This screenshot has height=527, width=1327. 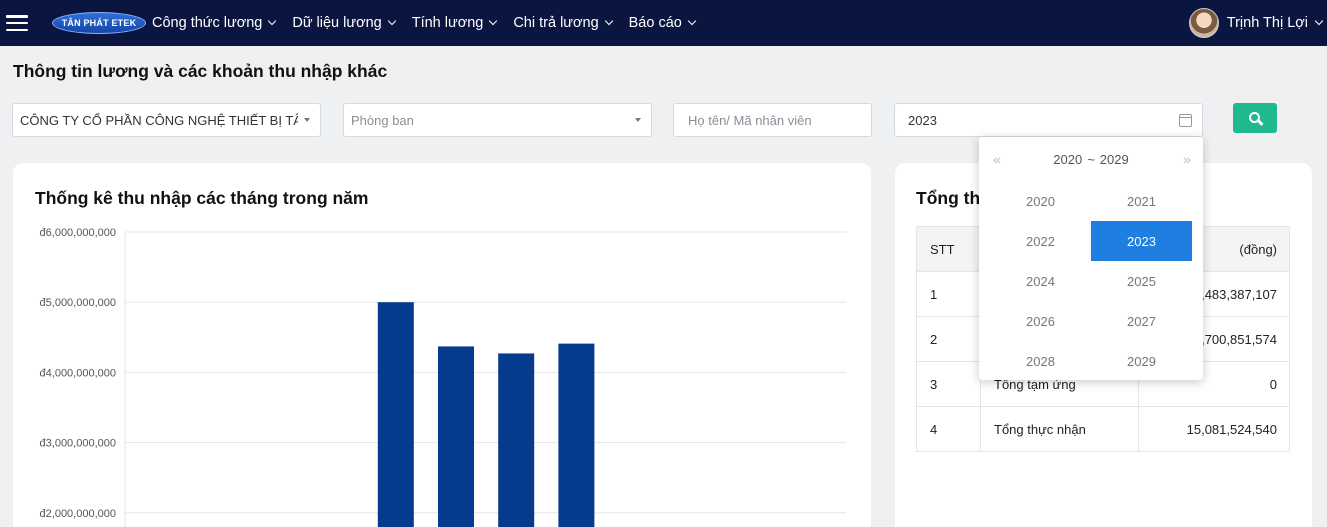 I want to click on year-picker-header: « 2020 ~ 2029 », so click(x=1091, y=159).